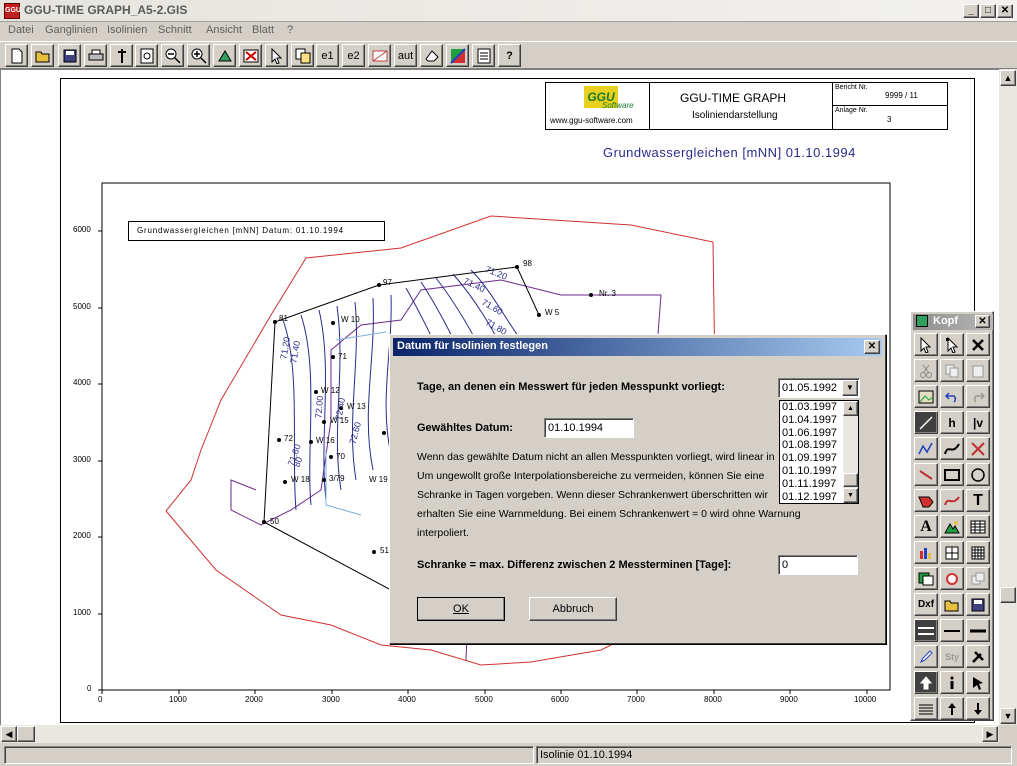  Describe the element at coordinates (952, 552) in the screenshot. I see `grid-small-icon` at that location.